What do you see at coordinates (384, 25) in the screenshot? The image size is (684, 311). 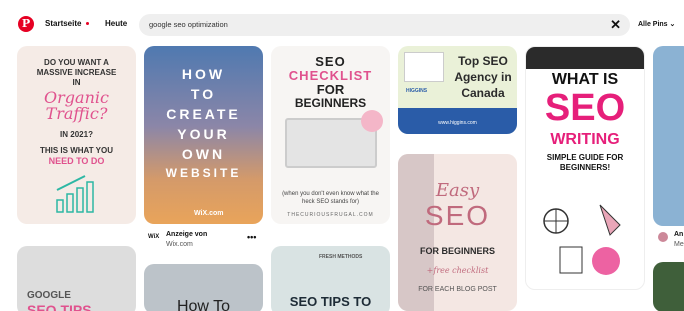 I see `search-bar: google seo optimization ✕` at bounding box center [384, 25].